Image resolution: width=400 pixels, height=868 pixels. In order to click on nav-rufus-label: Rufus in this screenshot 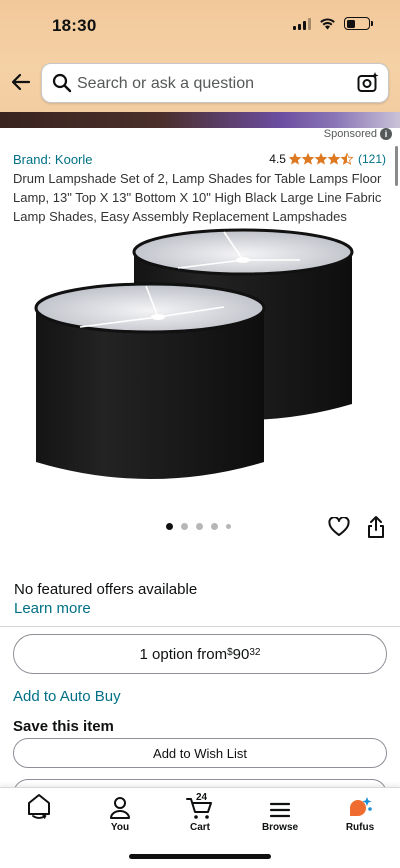, I will do `click(360, 827)`.